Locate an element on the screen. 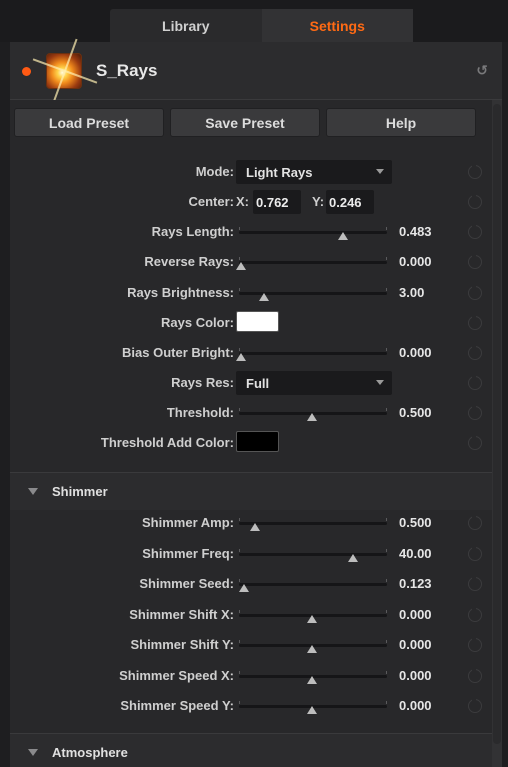  param-threshold: Threshold: 0.500 is located at coordinates (251, 413).